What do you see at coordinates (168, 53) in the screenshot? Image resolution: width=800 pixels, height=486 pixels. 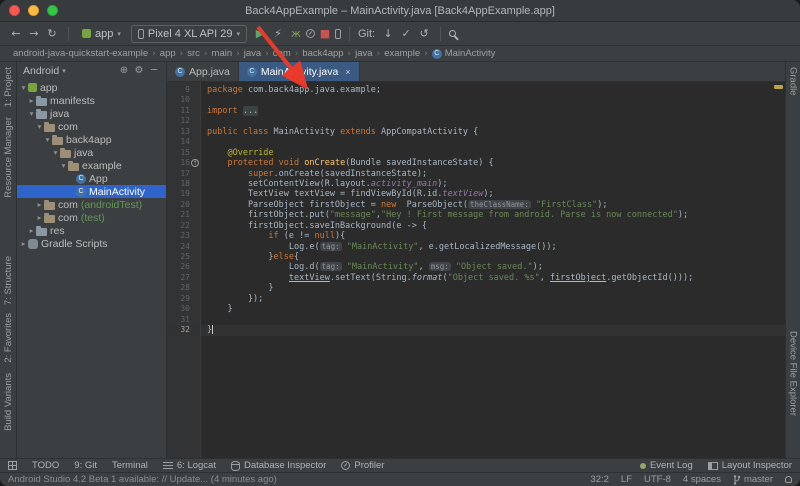 I see `breadcrumb-item-app: app` at bounding box center [168, 53].